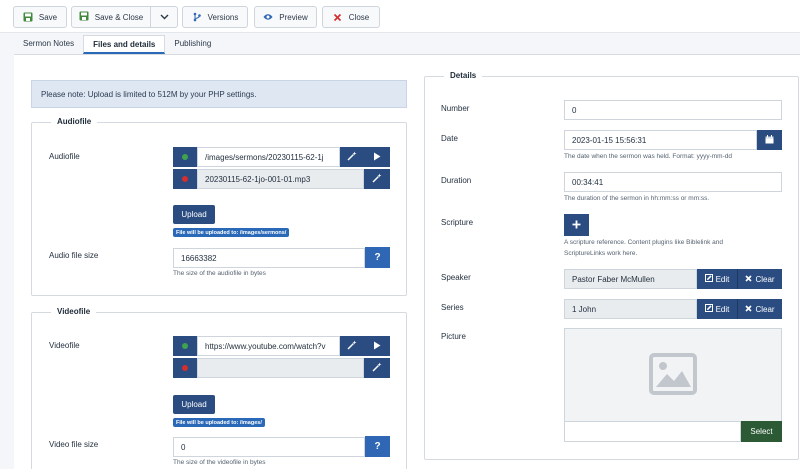 The height and width of the screenshot is (469, 800). Describe the element at coordinates (722, 279) in the screenshot. I see `speaker-edit-label: Edit` at that location.